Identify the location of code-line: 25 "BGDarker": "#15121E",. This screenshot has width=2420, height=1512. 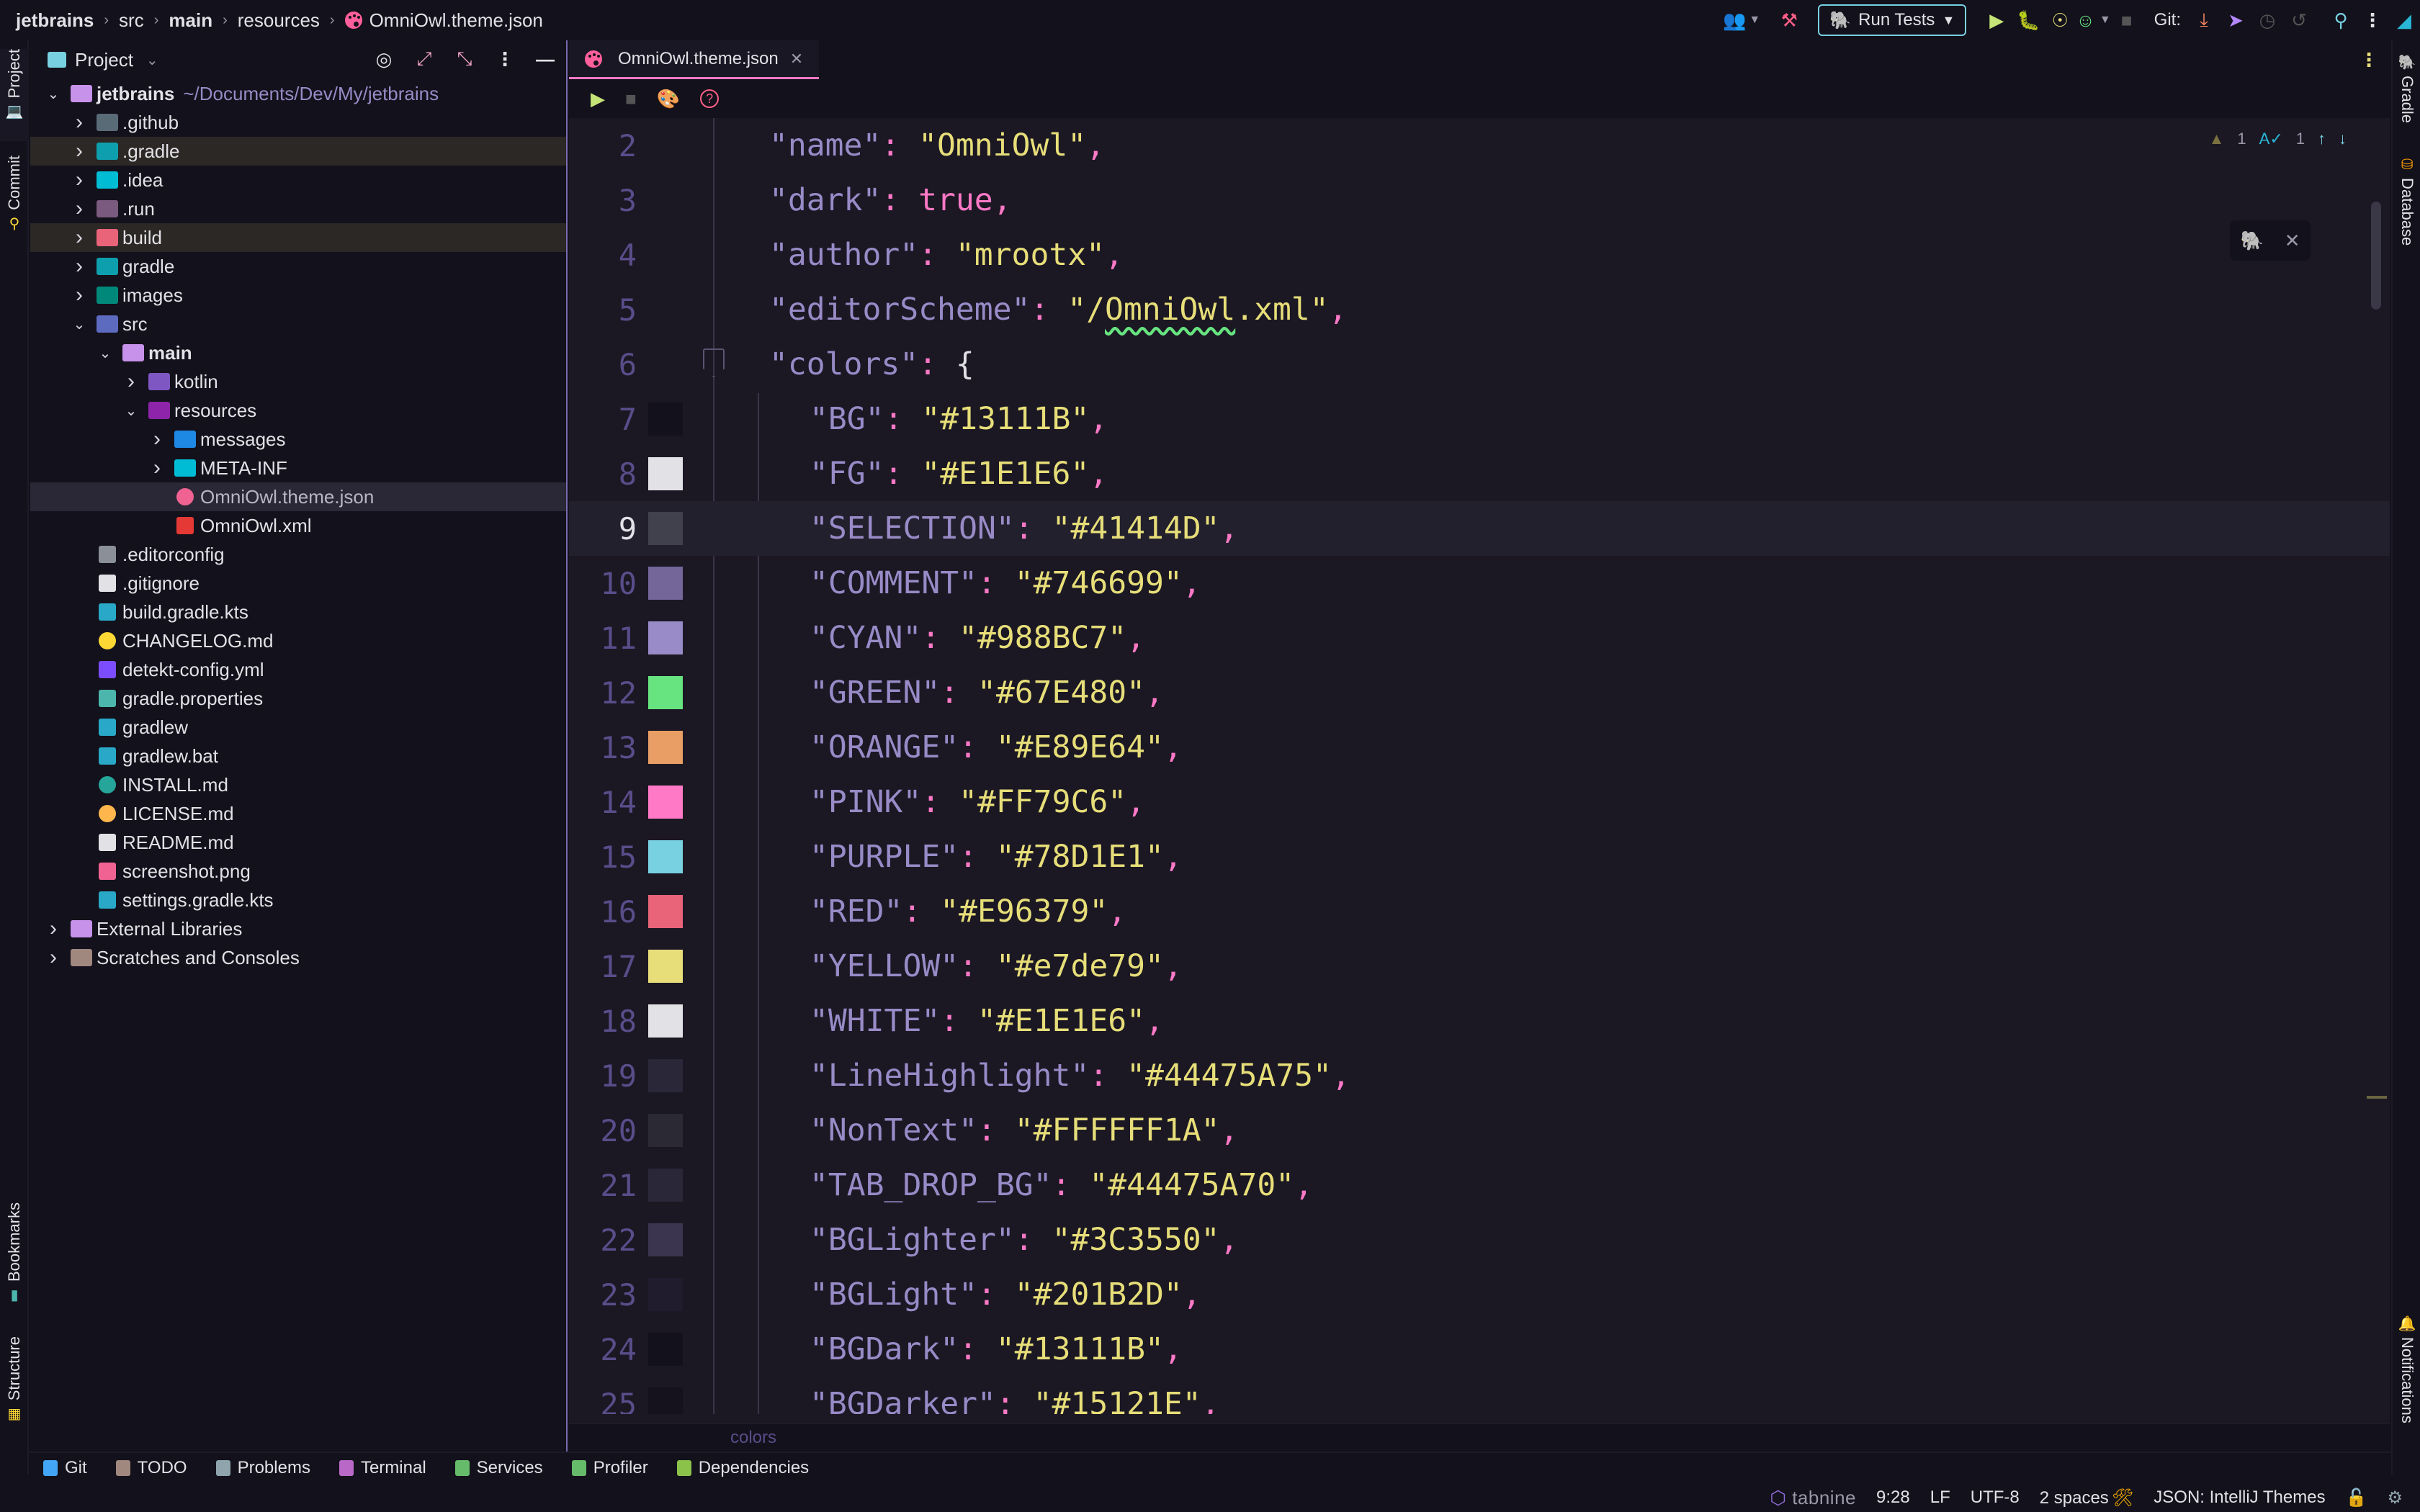
(1479, 1395).